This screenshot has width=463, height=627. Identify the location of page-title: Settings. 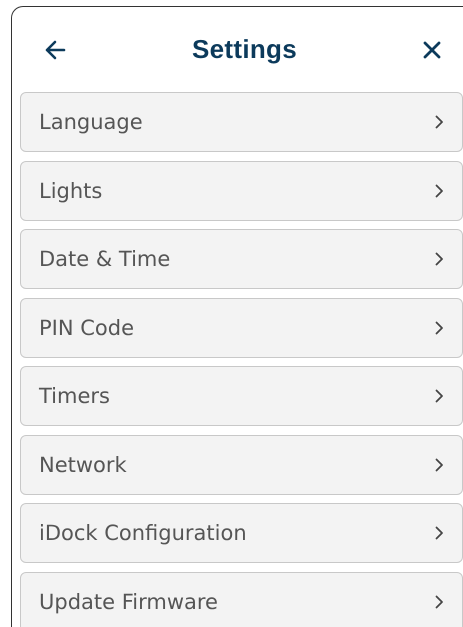
(244, 49).